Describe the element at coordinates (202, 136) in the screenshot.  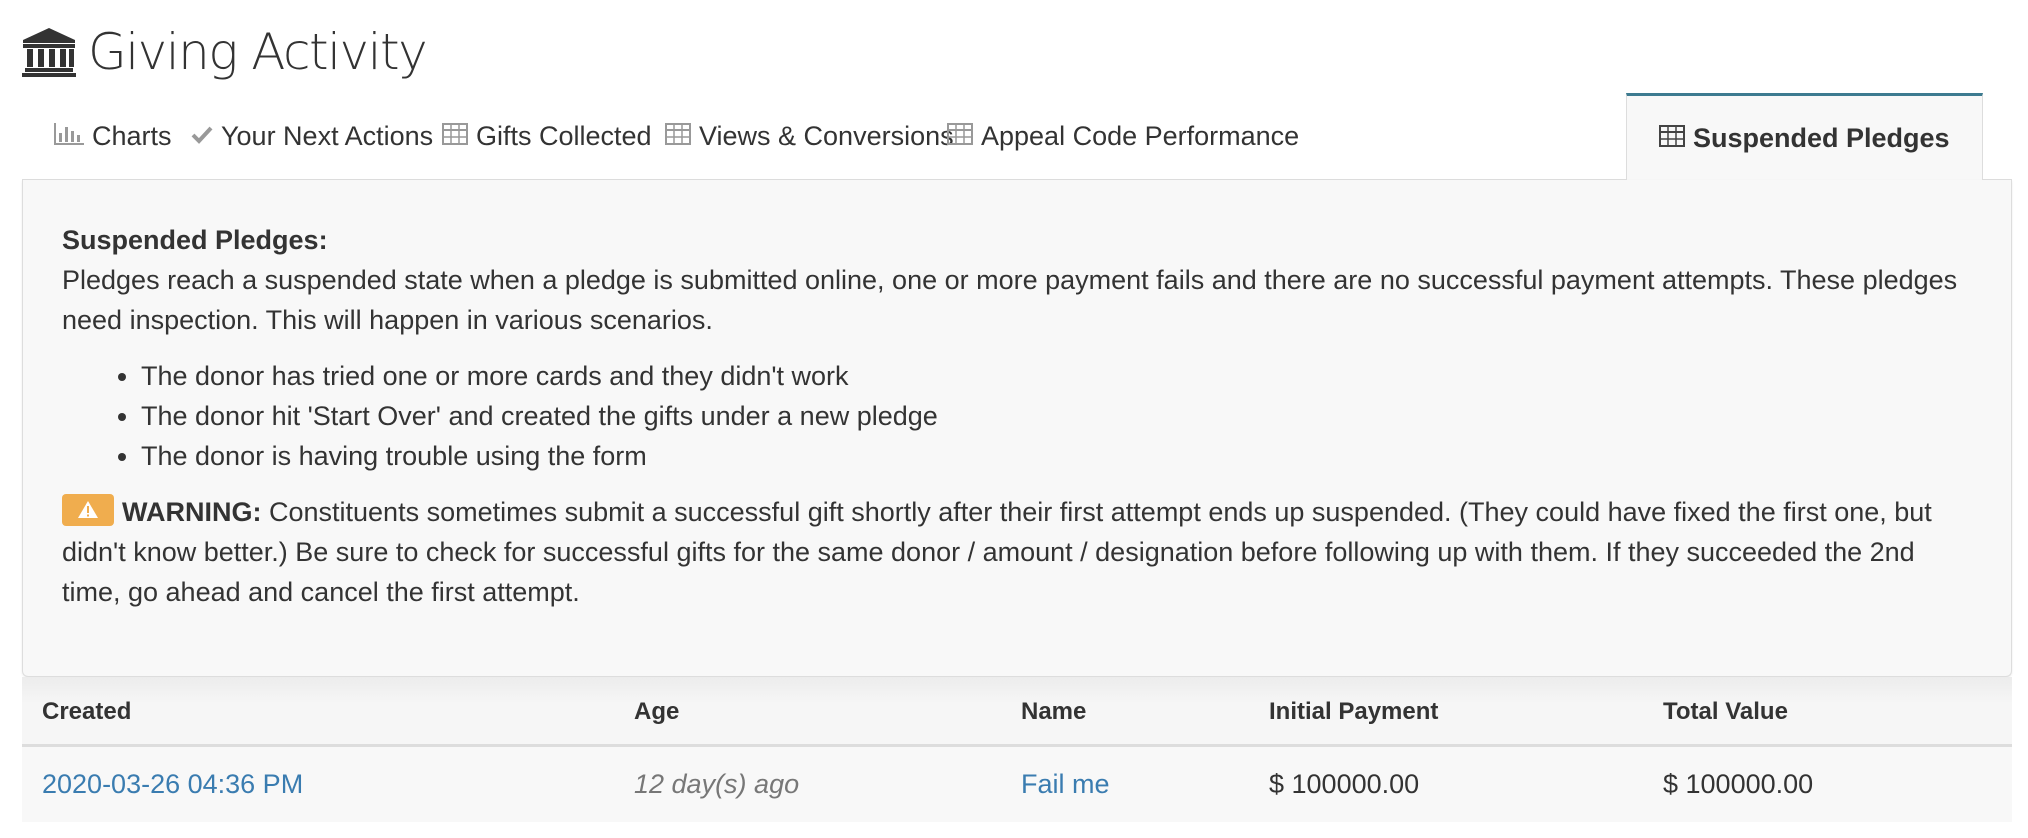
I see `check-icon` at that location.